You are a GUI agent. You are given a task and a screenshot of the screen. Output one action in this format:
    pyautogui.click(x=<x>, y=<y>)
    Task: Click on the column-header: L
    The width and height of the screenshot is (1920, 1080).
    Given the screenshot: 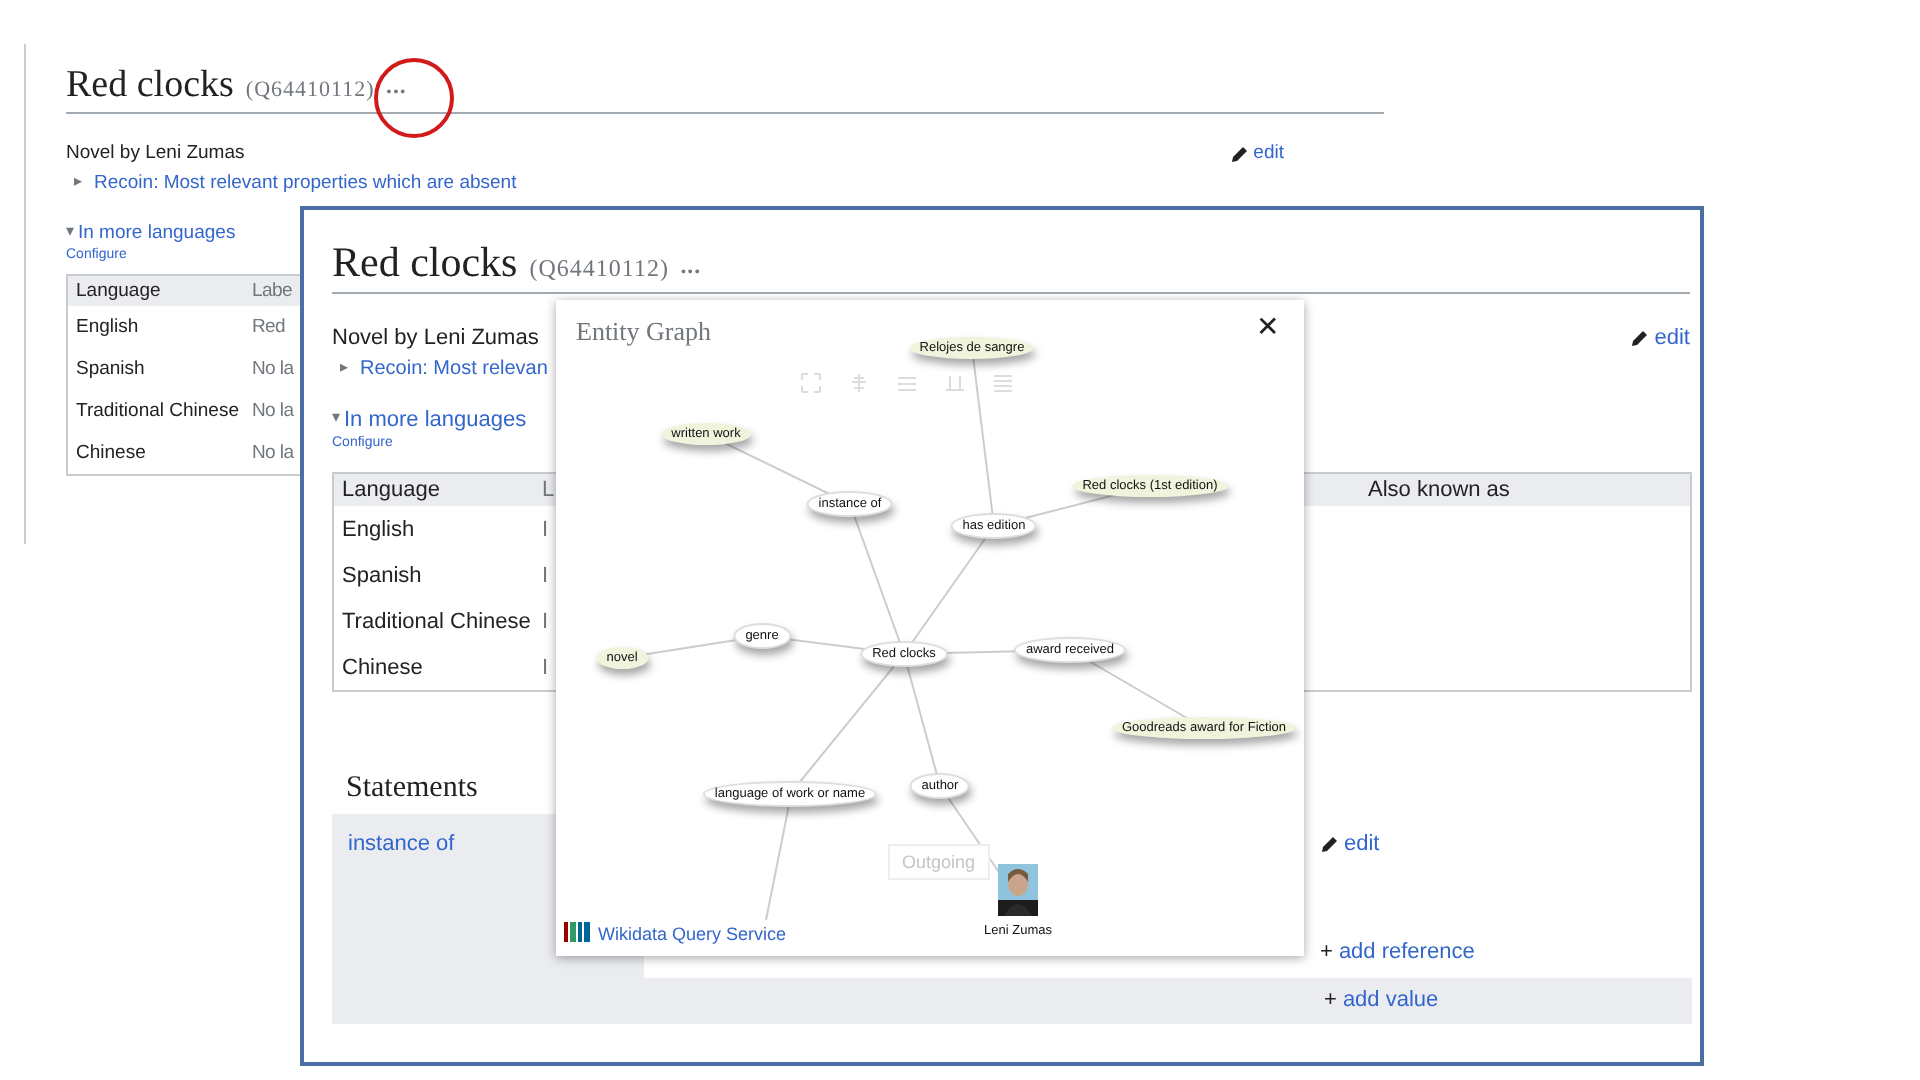 What is the action you would take?
    pyautogui.click(x=548, y=490)
    